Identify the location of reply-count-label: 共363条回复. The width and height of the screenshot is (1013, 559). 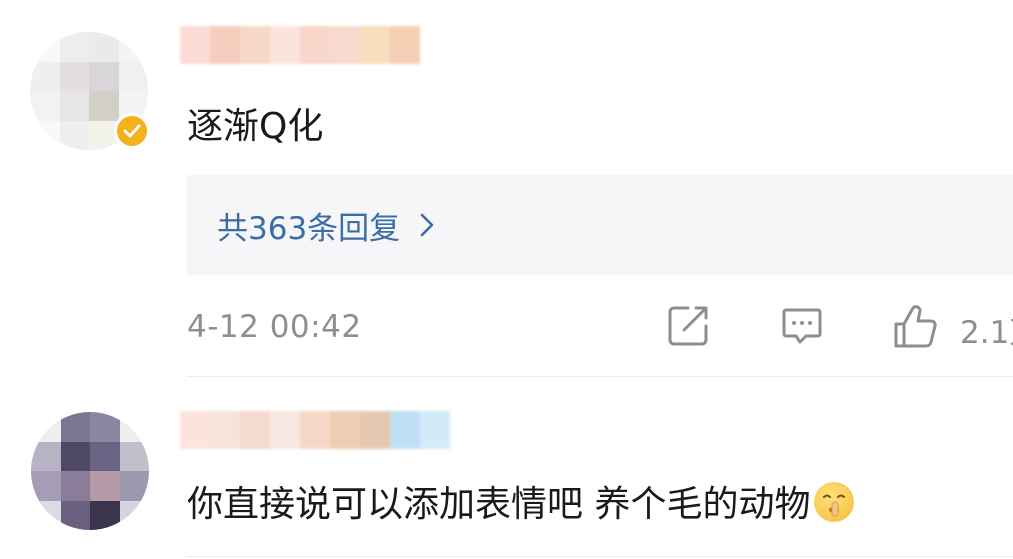
(309, 228).